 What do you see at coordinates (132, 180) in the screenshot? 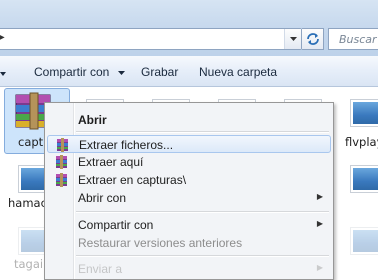
I see `menu-item-label: Extraer en capturas\` at bounding box center [132, 180].